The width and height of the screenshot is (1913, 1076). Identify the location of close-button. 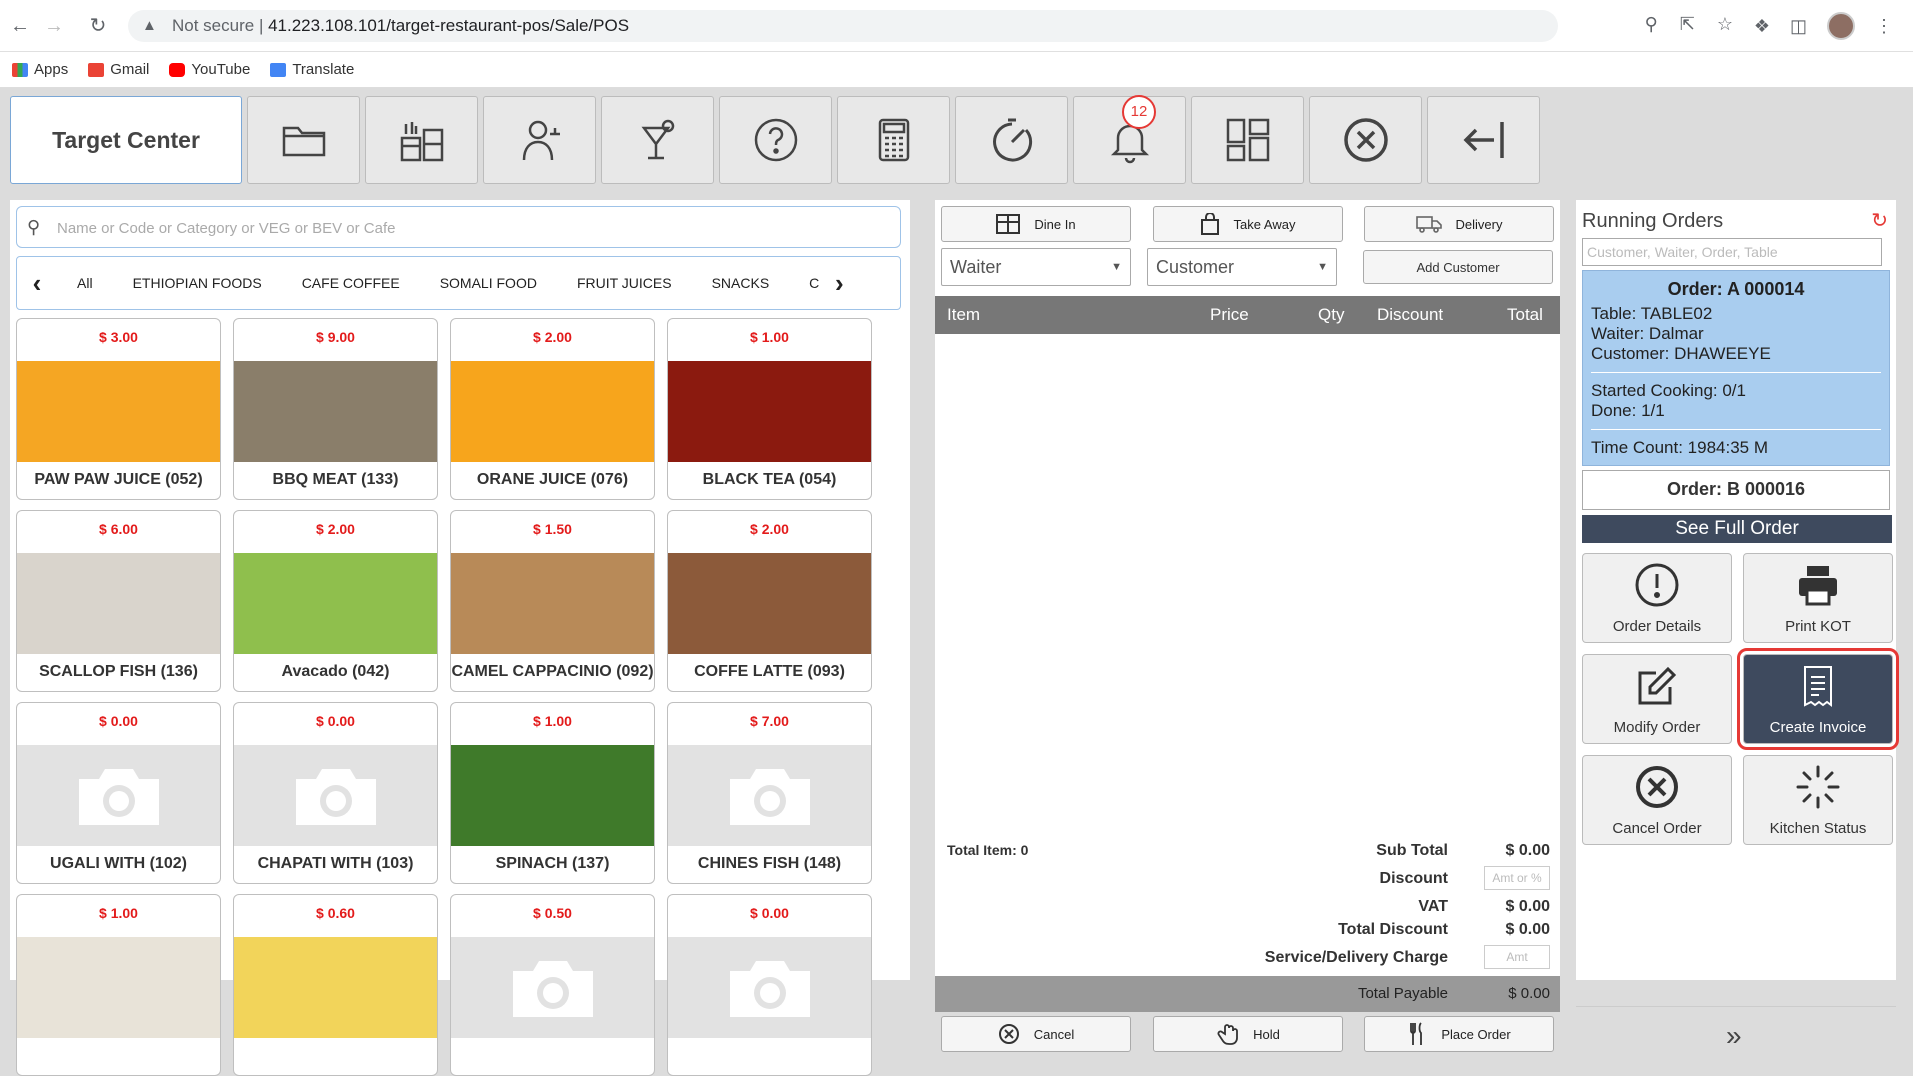
(1365, 140).